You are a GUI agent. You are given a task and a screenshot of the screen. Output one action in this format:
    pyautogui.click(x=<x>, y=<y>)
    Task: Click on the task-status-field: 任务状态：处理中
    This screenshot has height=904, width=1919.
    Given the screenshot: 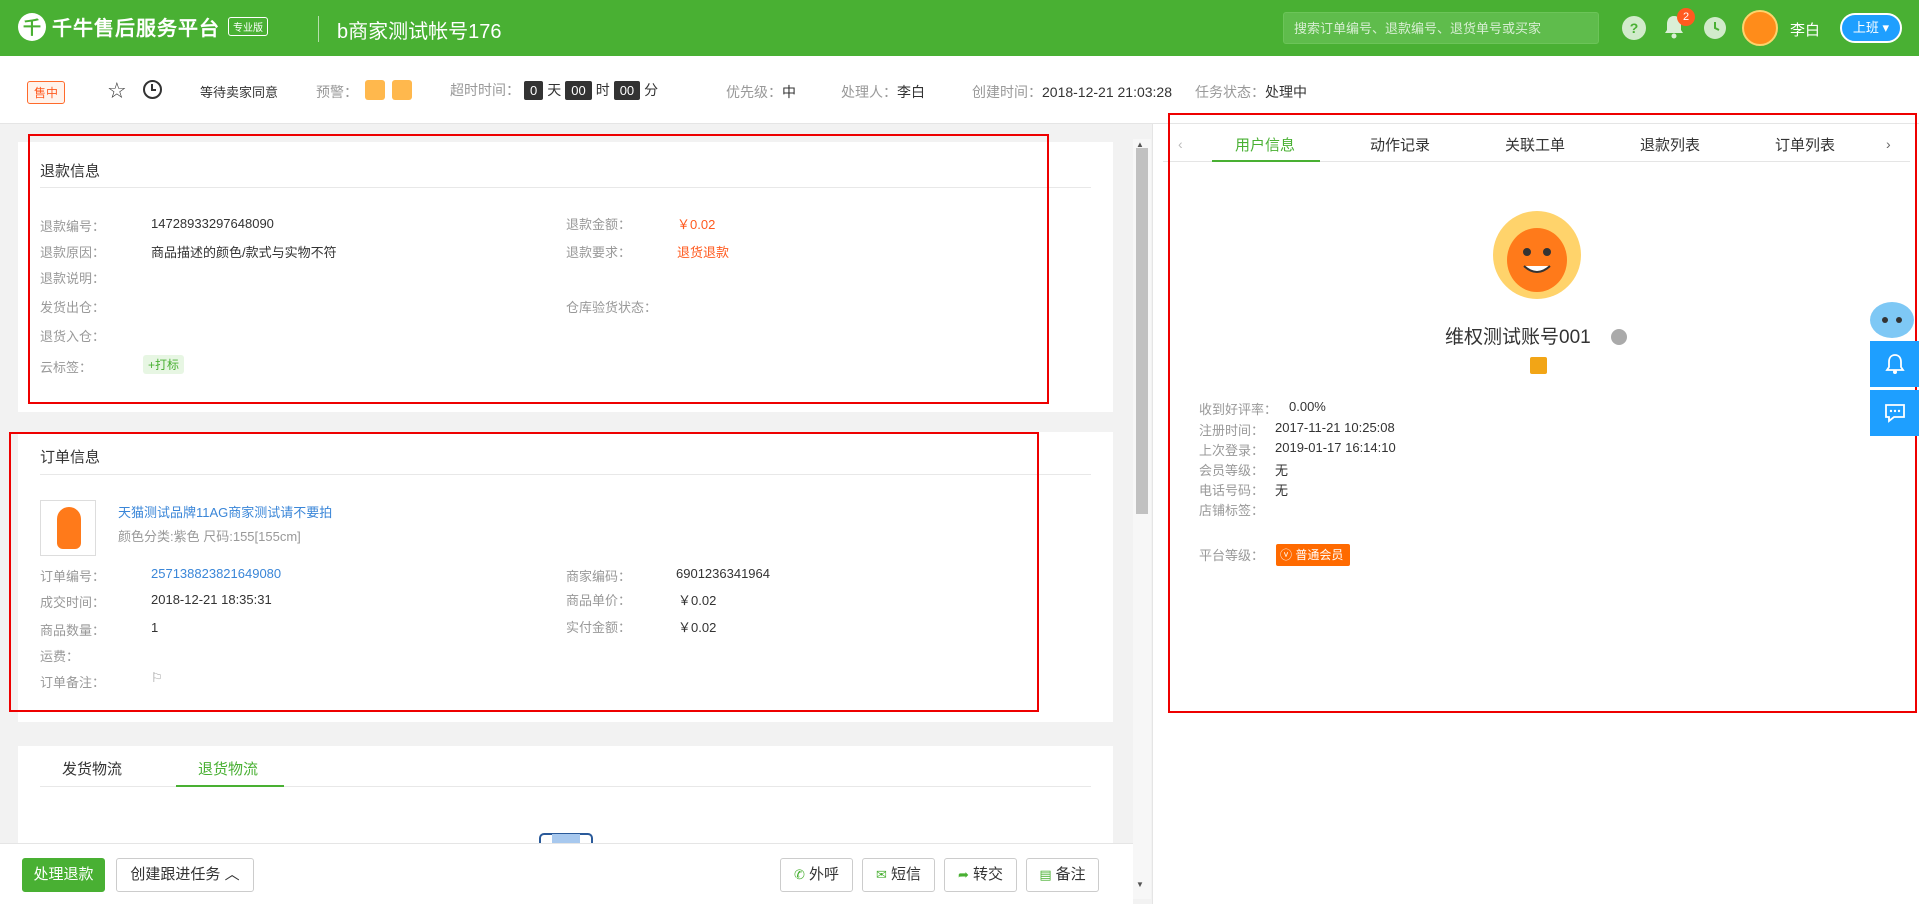 What is the action you would take?
    pyautogui.click(x=1251, y=92)
    